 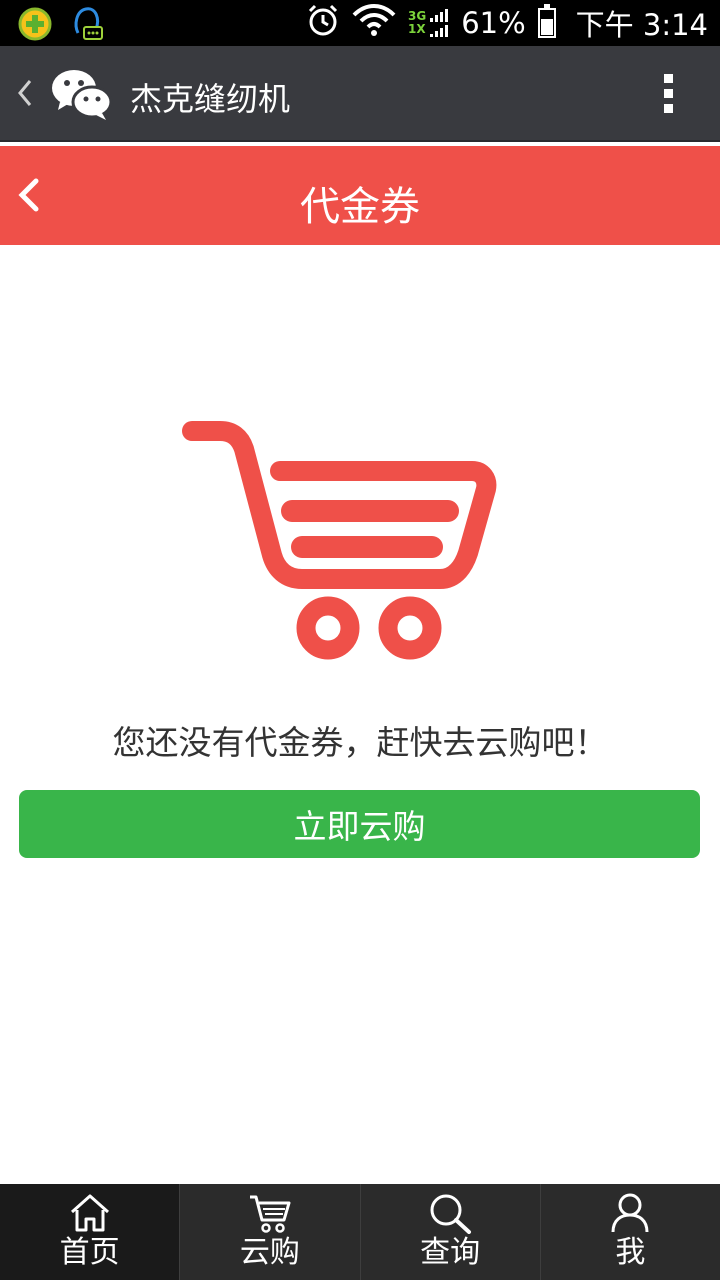 What do you see at coordinates (630, 1252) in the screenshot?
I see `nav-label-me: 我` at bounding box center [630, 1252].